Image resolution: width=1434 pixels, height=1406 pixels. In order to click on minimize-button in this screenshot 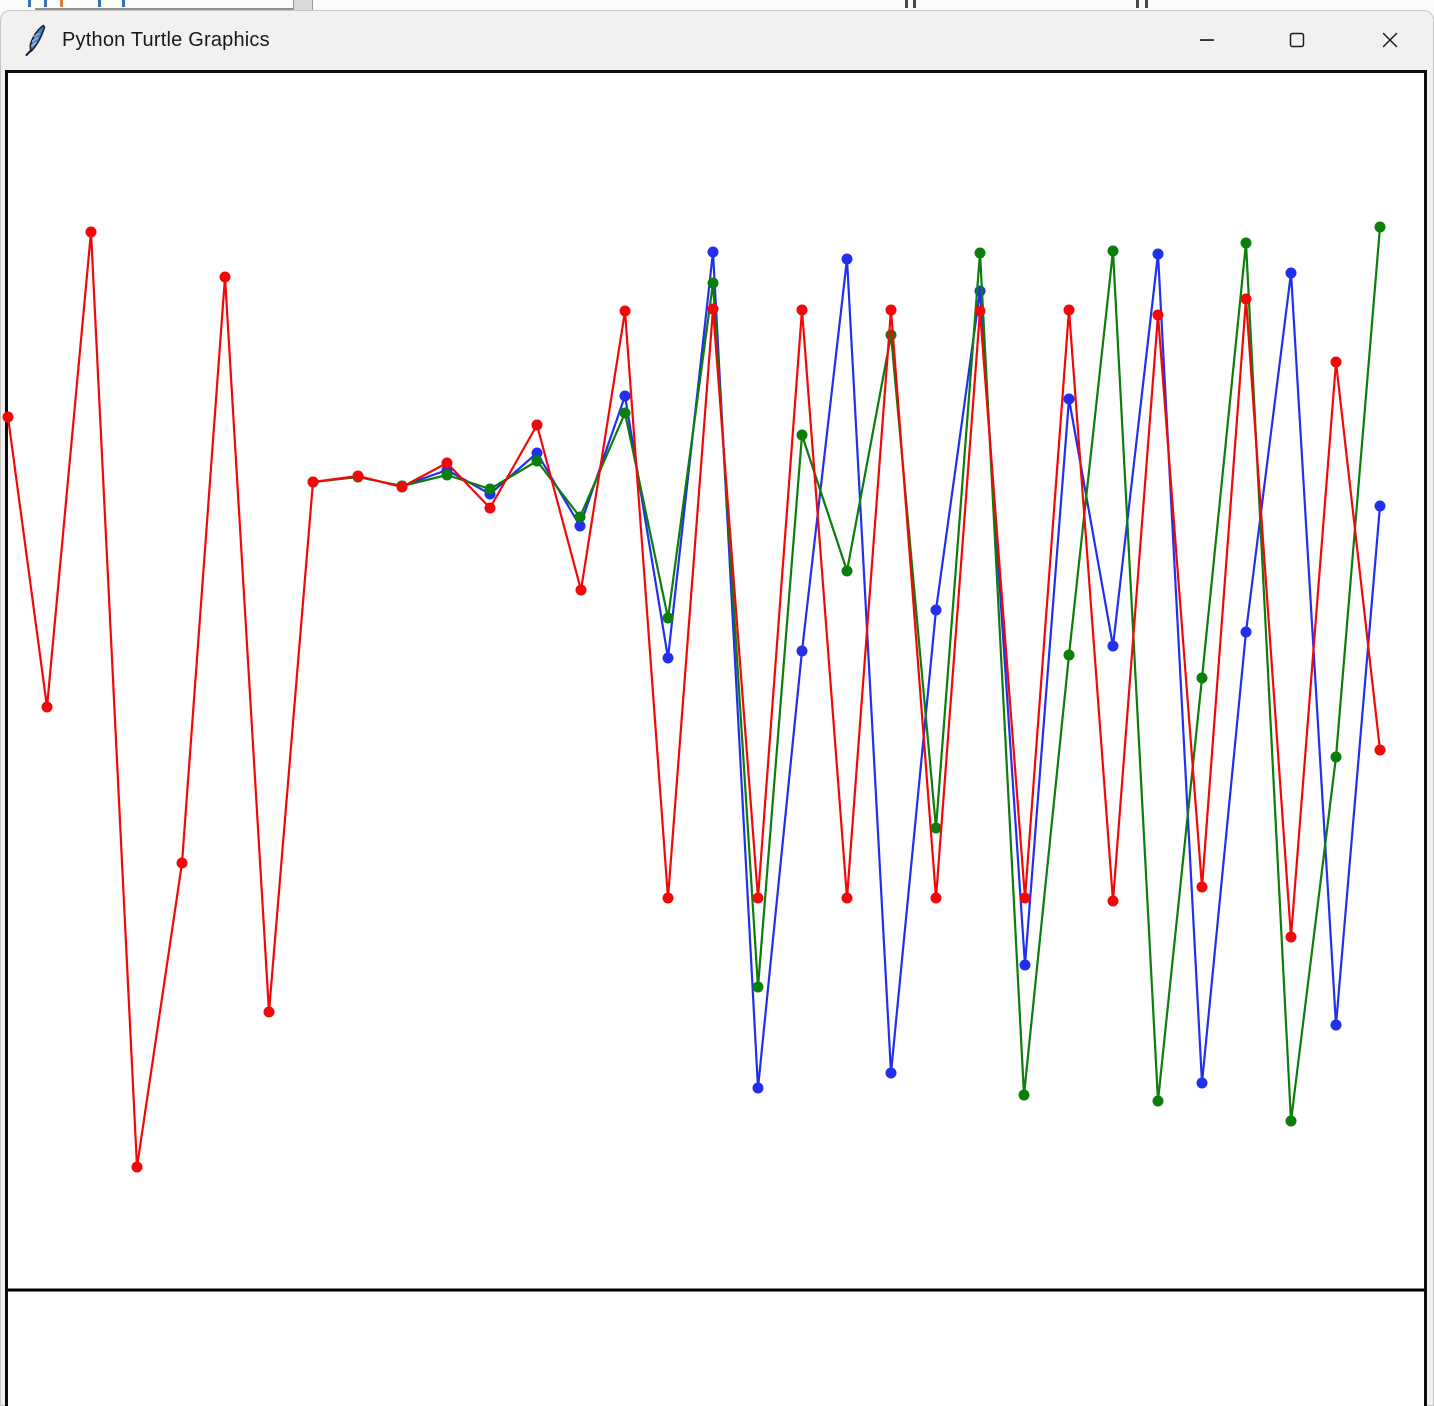, I will do `click(1207, 40)`.